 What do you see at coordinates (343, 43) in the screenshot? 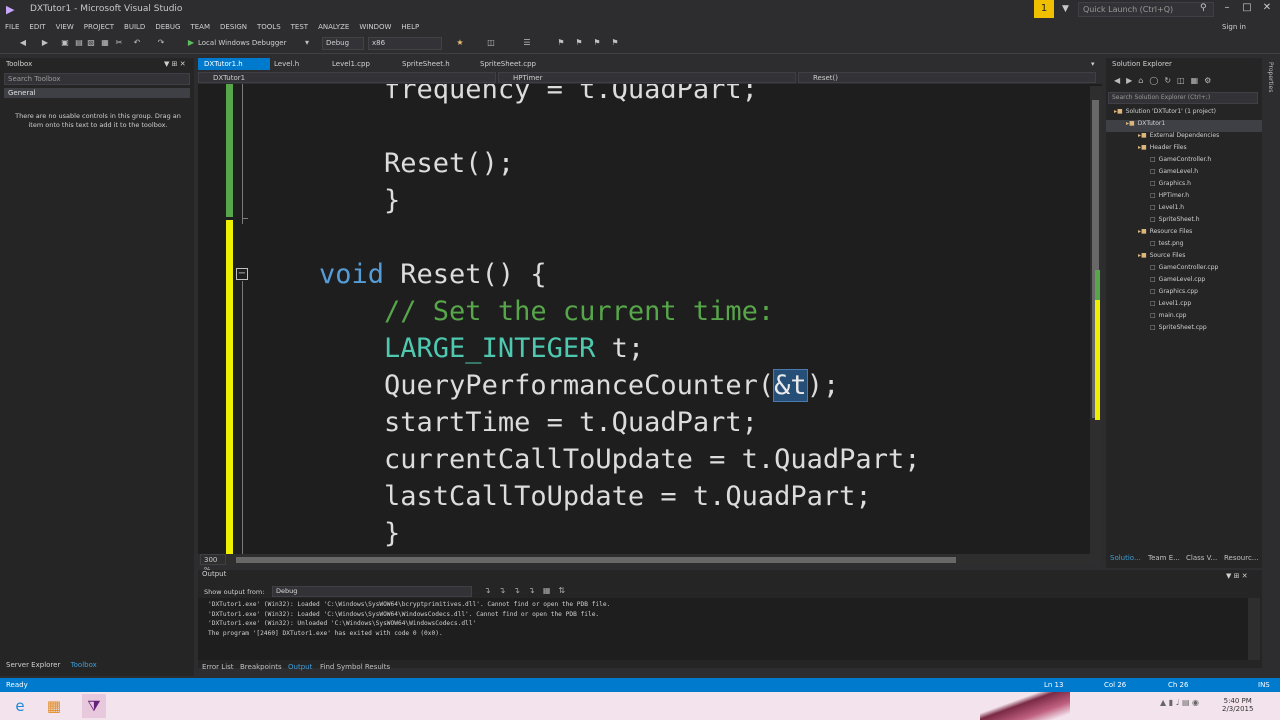
I see `configuration-dropdown: Debug` at bounding box center [343, 43].